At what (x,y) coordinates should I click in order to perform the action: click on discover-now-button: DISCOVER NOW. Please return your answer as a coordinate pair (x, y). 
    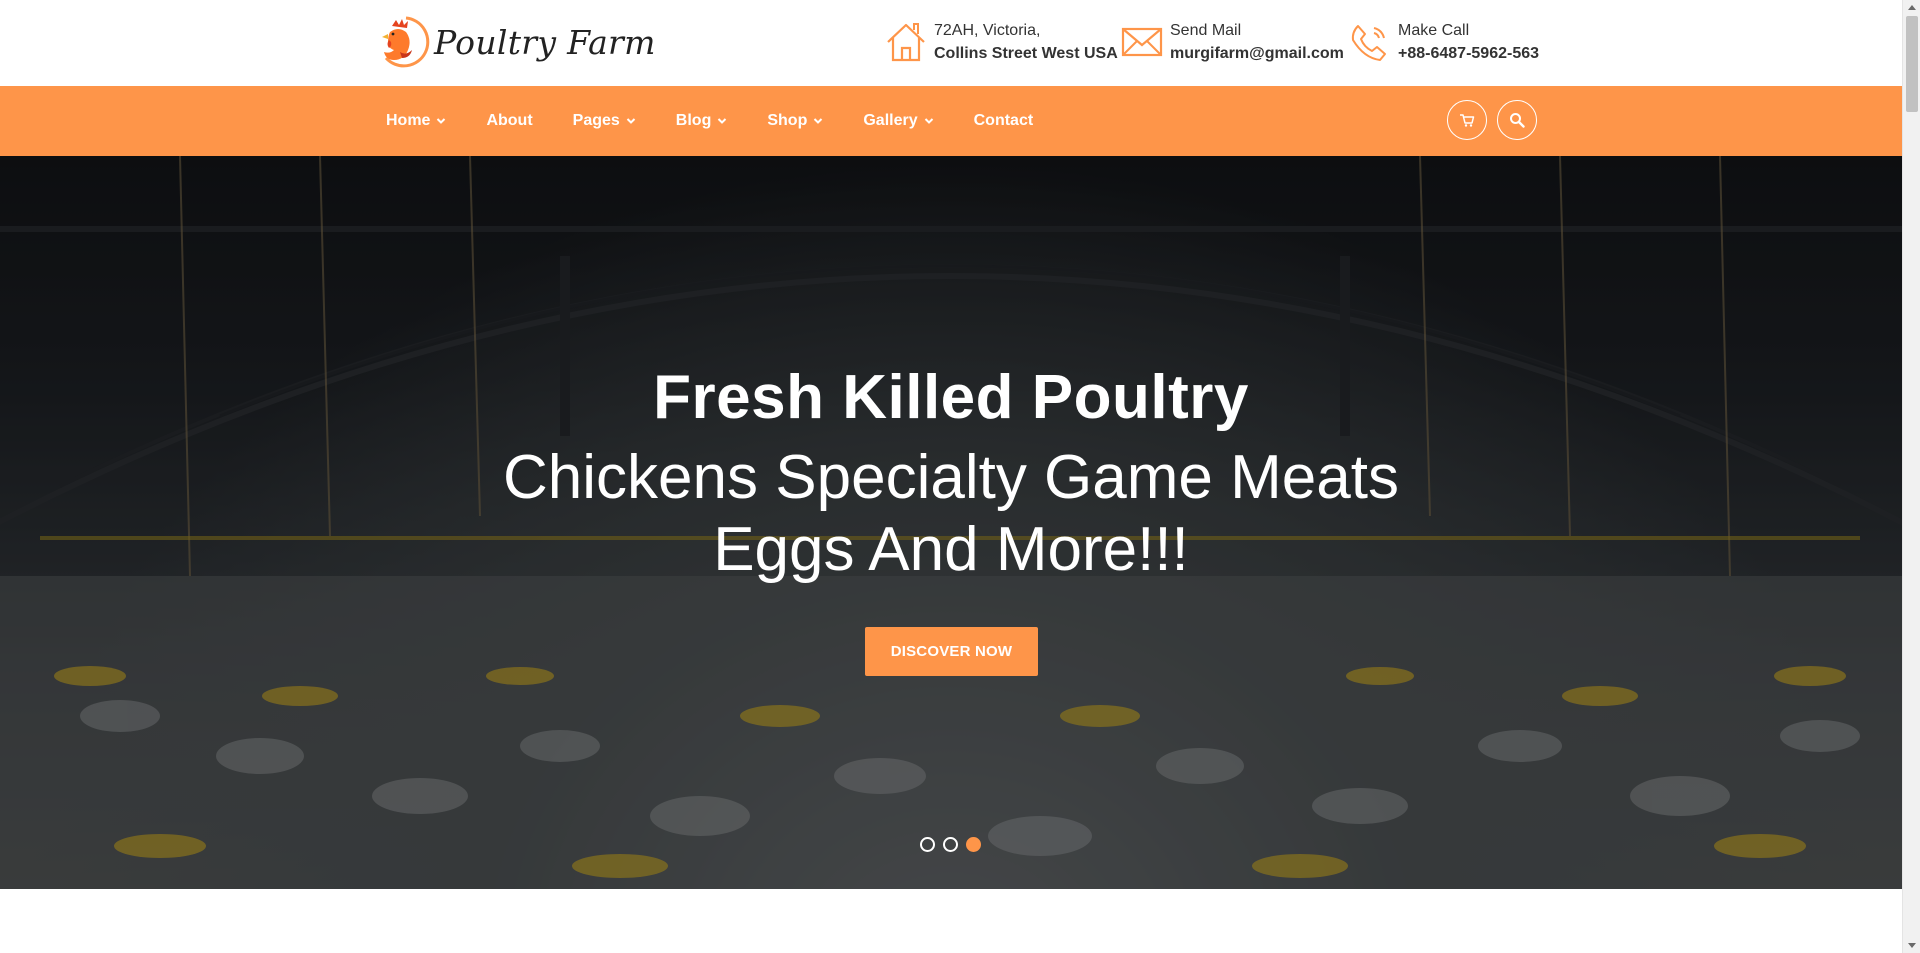
    Looking at the image, I should click on (951, 651).